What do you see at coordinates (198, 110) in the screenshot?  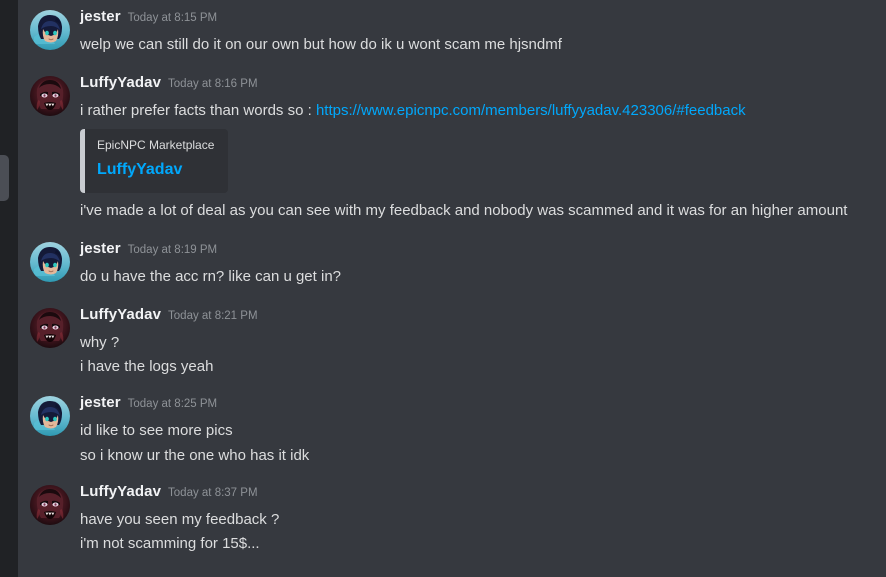 I see `message-text-prefix: i rather prefer facts than words so :` at bounding box center [198, 110].